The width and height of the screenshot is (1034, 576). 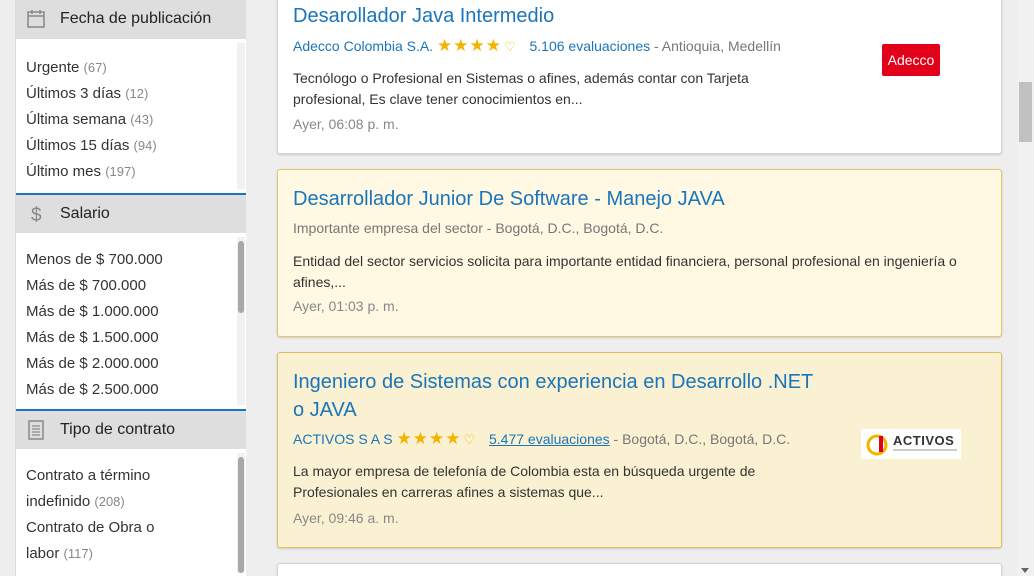 What do you see at coordinates (136, 68) in the screenshot?
I see `filter-item-urgente: Urgente (67)` at bounding box center [136, 68].